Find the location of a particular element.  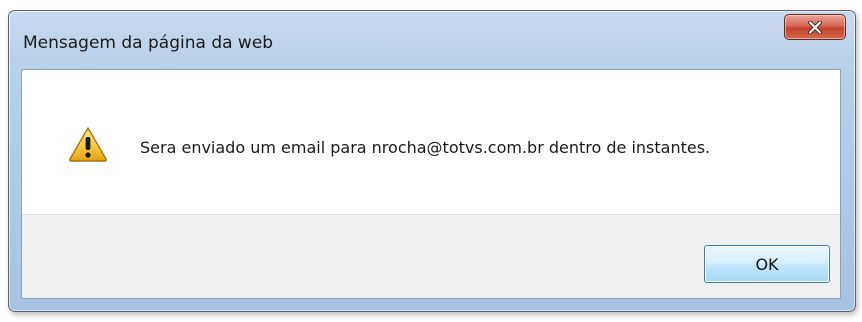

dialog-title: Mensagem da página da web is located at coordinates (148, 43).